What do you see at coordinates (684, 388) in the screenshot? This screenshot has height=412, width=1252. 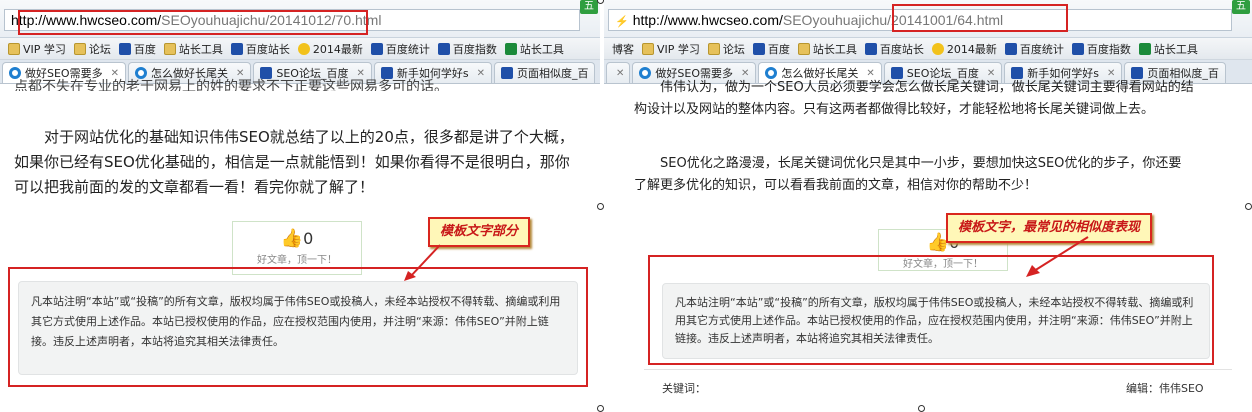 I see `keywords-label: 关键词：` at bounding box center [684, 388].